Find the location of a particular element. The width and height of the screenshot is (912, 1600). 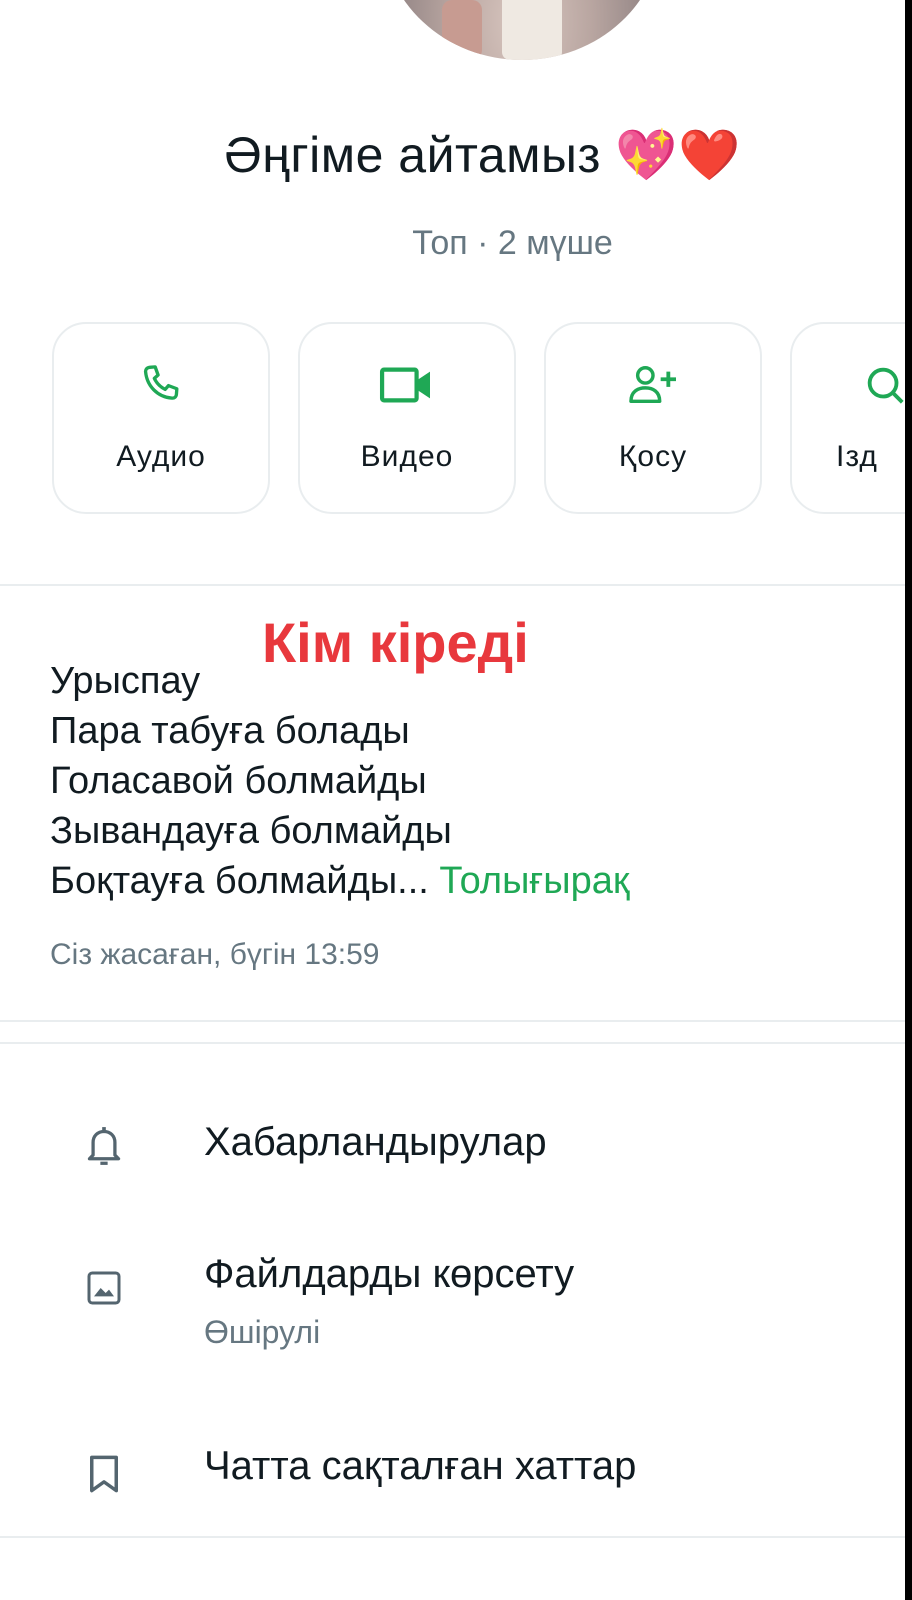

video-call-label: Видео is located at coordinates (407, 456).